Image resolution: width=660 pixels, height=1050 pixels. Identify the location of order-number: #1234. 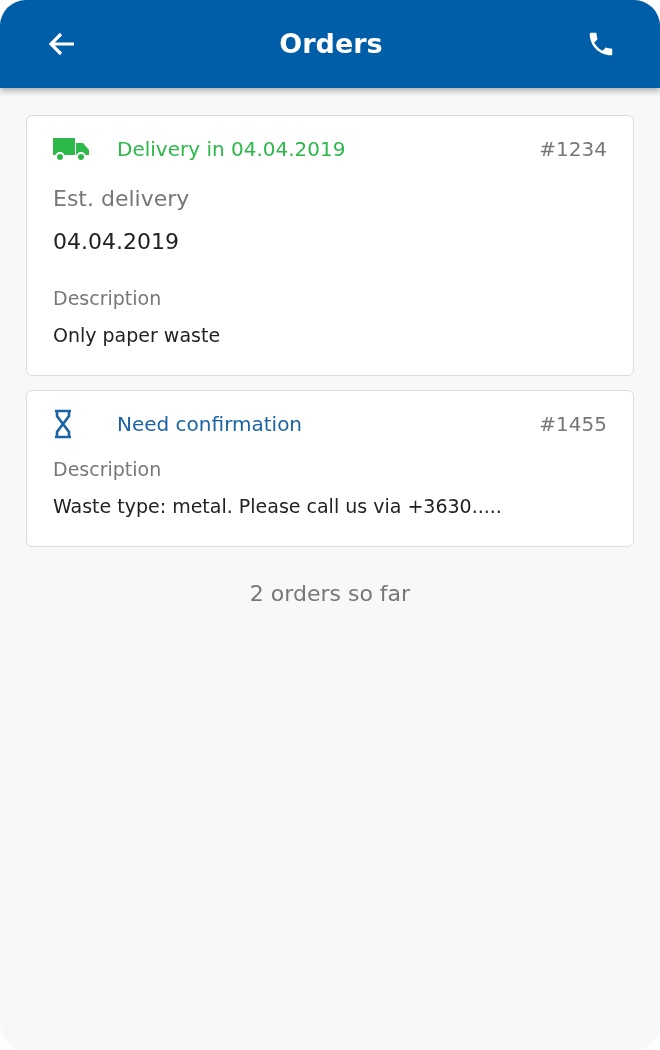
(573, 149).